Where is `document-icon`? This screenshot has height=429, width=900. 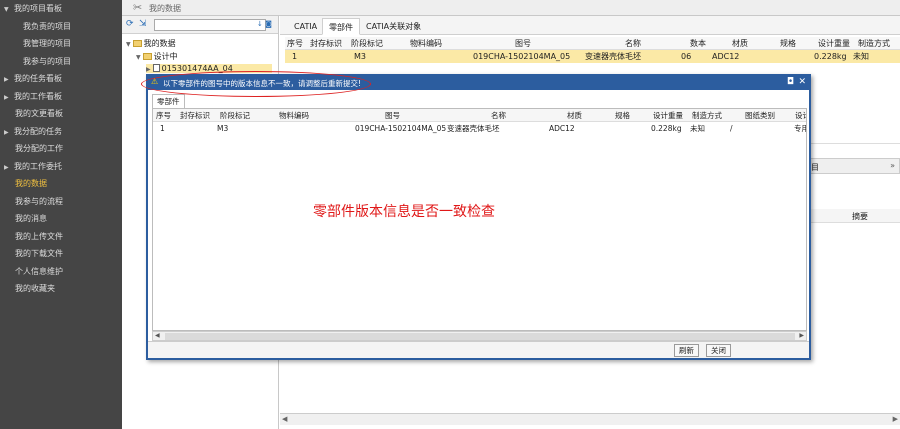
document-icon is located at coordinates (156, 68).